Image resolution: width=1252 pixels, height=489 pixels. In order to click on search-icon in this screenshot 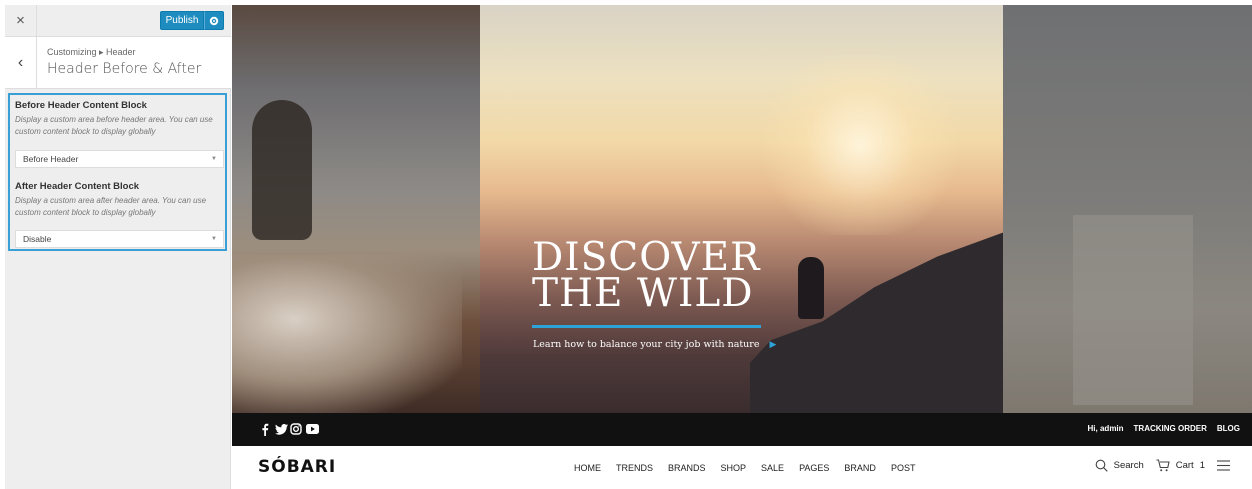, I will do `click(1101, 465)`.